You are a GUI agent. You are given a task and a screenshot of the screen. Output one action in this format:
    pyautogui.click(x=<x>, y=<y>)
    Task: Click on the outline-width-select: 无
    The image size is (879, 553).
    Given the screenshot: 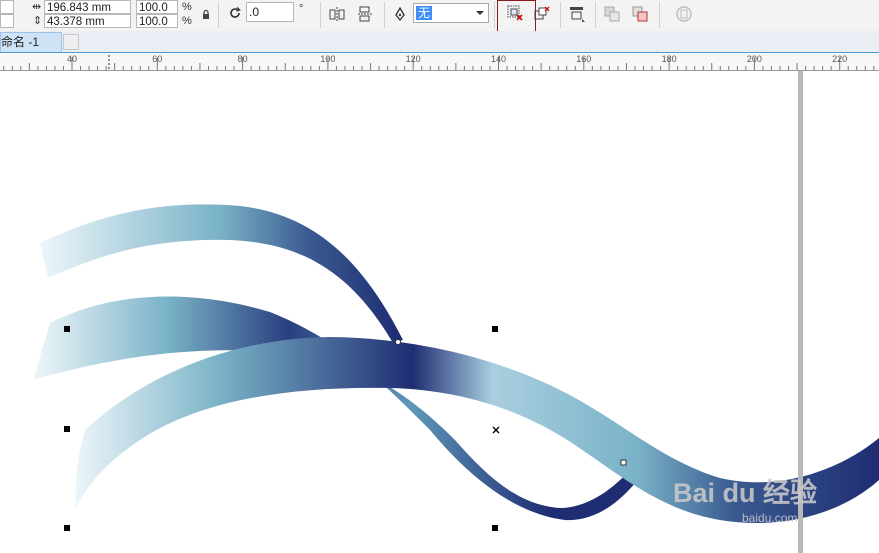 What is the action you would take?
    pyautogui.click(x=451, y=13)
    